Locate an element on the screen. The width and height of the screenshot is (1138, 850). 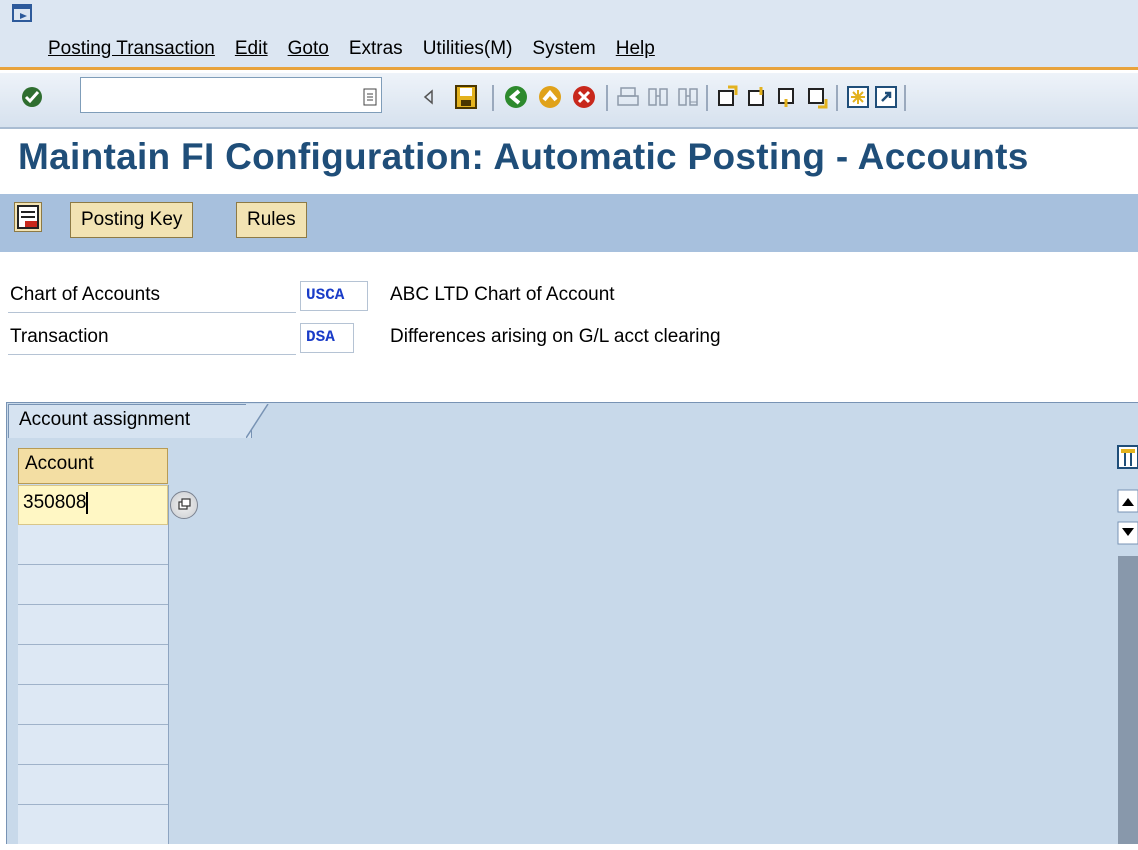
print-icon is located at coordinates (628, 97).